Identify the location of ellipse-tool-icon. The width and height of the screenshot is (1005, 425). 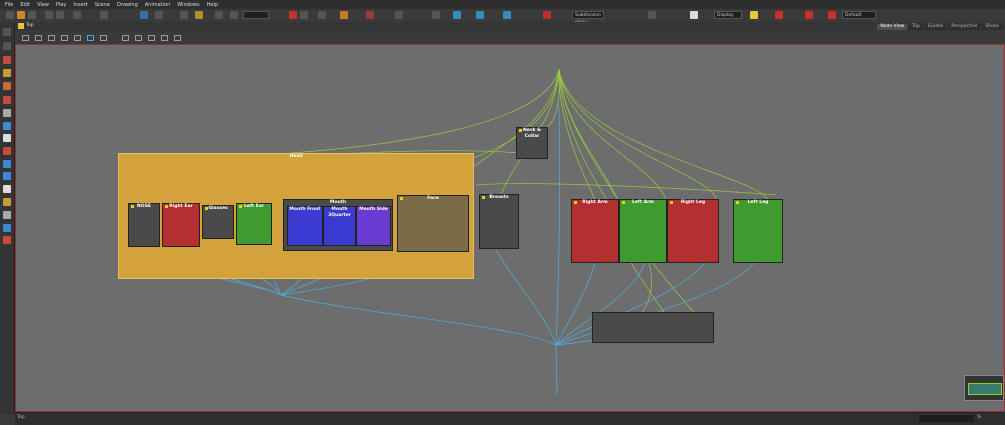
(7, 138).